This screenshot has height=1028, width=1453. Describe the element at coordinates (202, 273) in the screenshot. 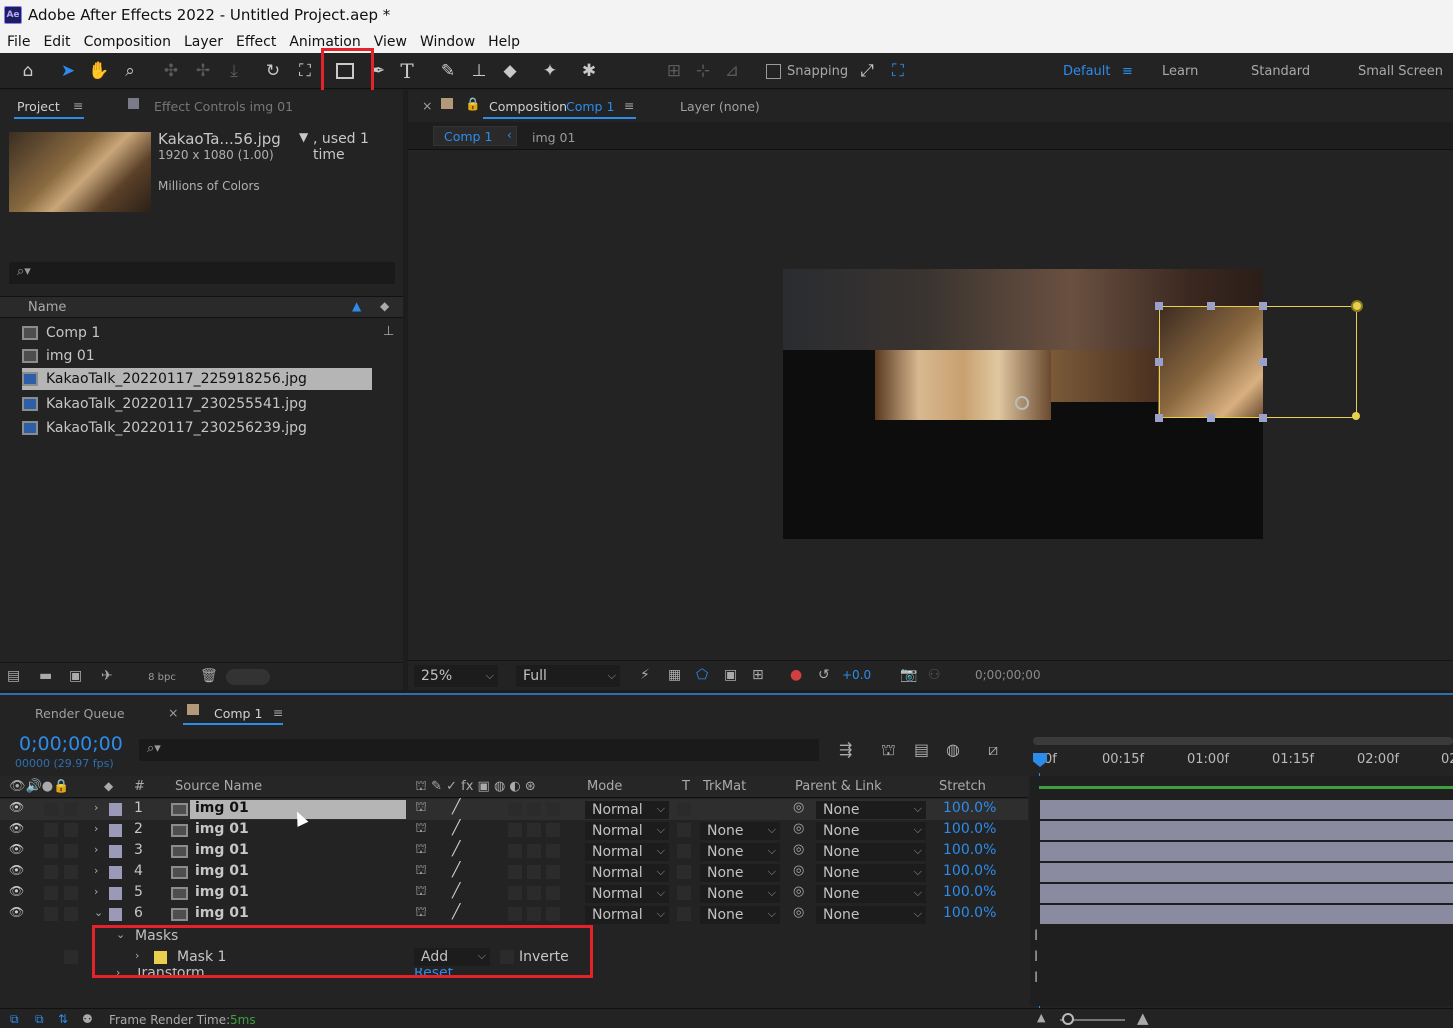

I see `project-search-input: ⌕▾` at that location.